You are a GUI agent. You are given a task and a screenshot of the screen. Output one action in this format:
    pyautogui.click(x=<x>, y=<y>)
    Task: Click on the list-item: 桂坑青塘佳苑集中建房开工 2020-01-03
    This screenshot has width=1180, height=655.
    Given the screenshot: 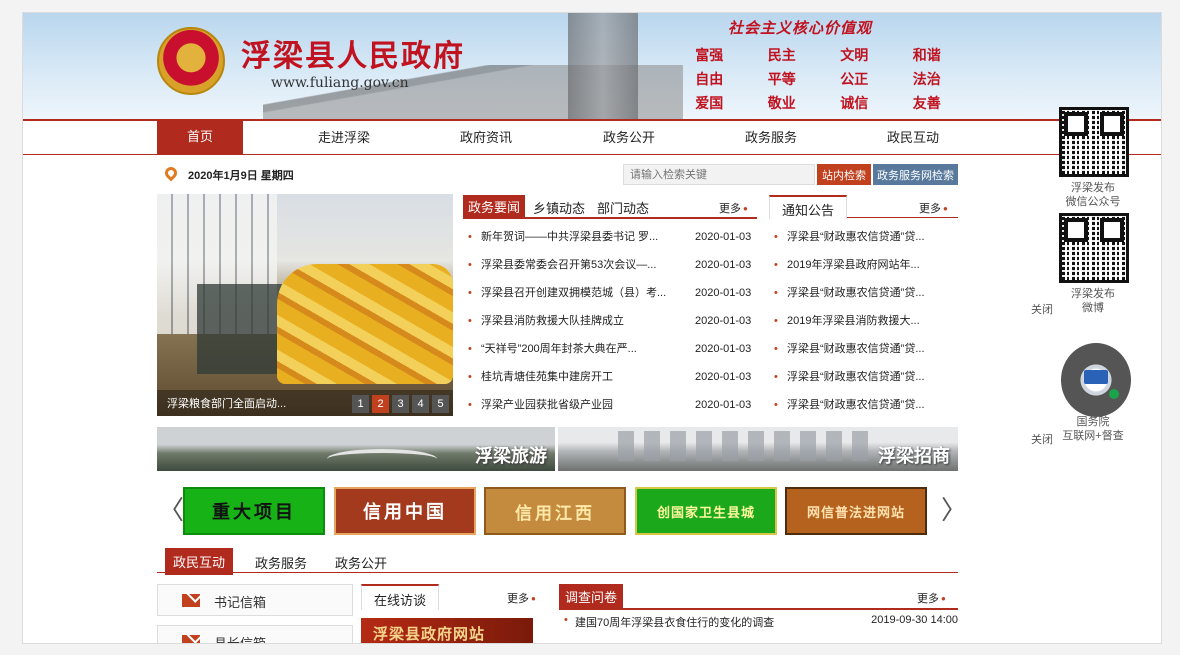 What is the action you would take?
    pyautogui.click(x=610, y=377)
    